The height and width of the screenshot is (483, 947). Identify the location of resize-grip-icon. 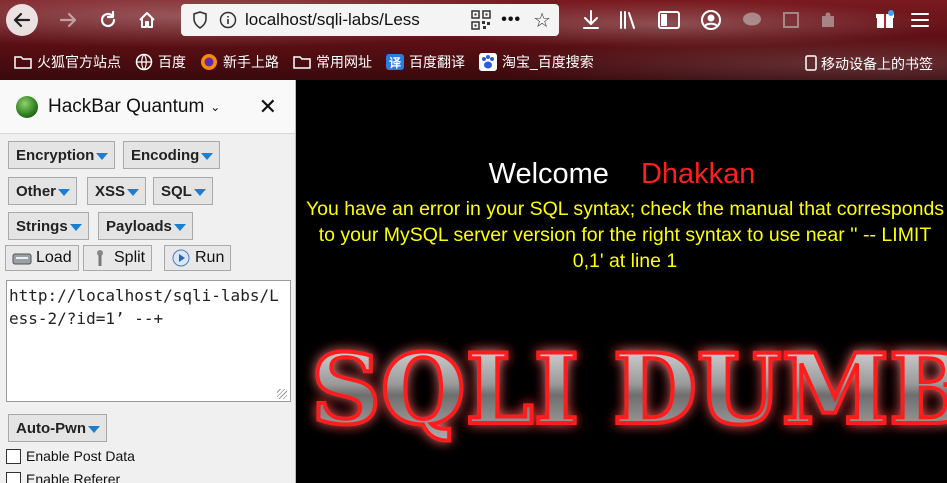
(282, 394).